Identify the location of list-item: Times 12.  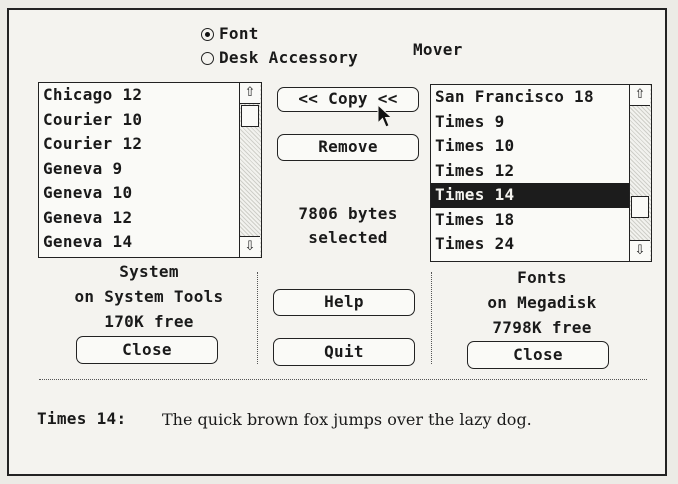
(530, 171).